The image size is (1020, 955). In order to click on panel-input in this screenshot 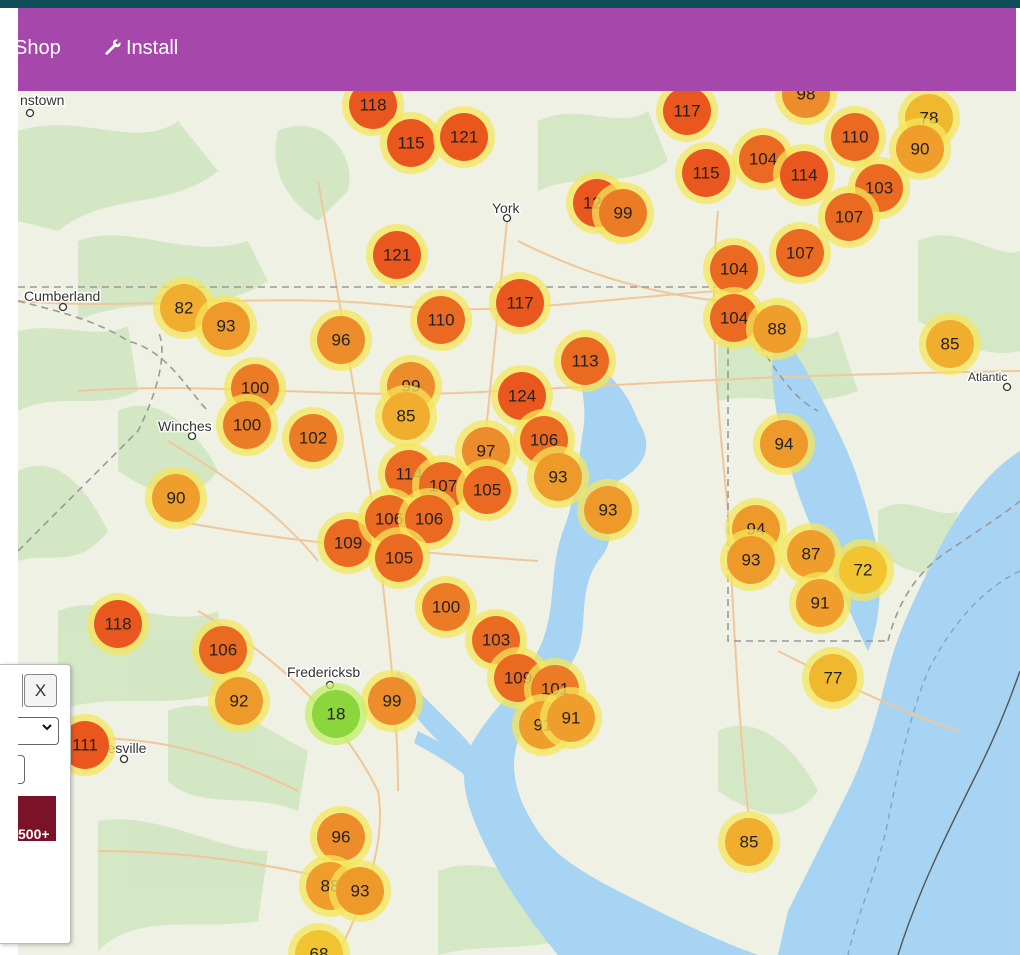, I will do `click(21, 769)`.